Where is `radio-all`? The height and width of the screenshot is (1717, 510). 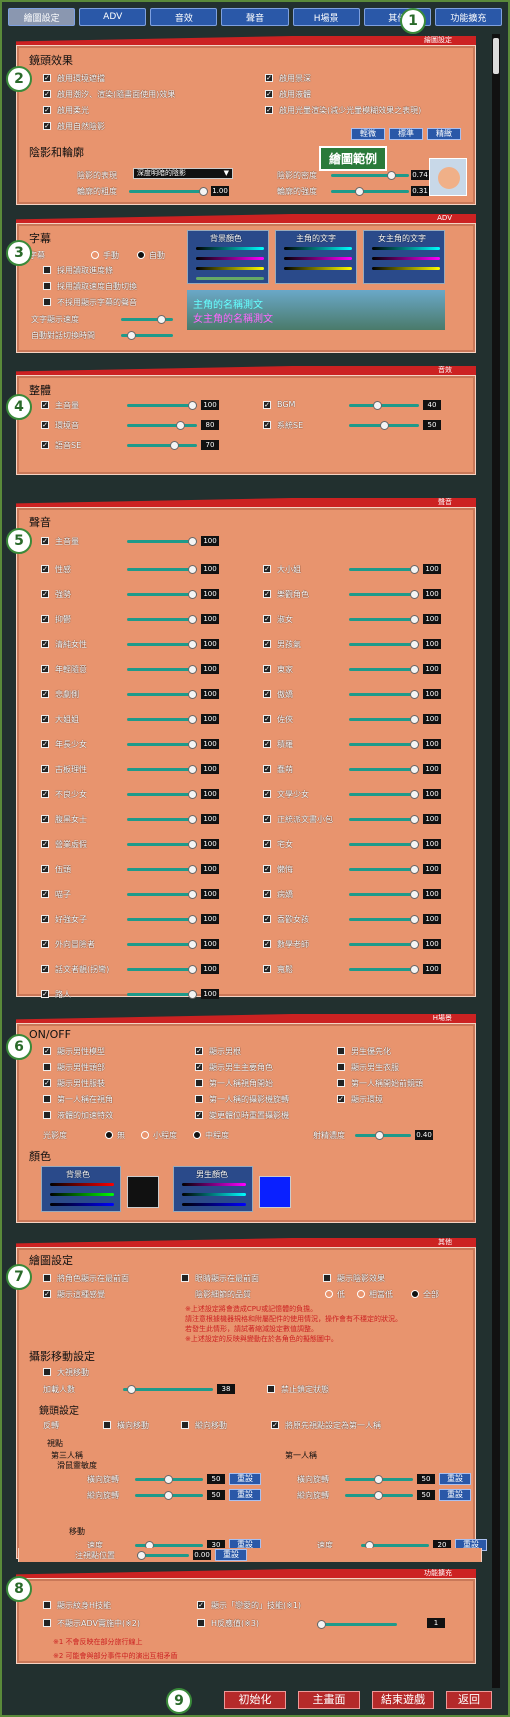
radio-all is located at coordinates (415, 1294).